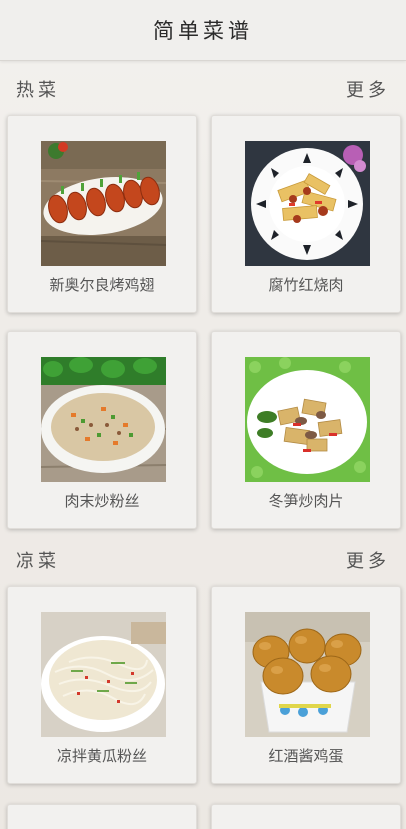 The height and width of the screenshot is (829, 406). What do you see at coordinates (306, 501) in the screenshot?
I see `recipe-name: 冬笋炒肉片` at bounding box center [306, 501].